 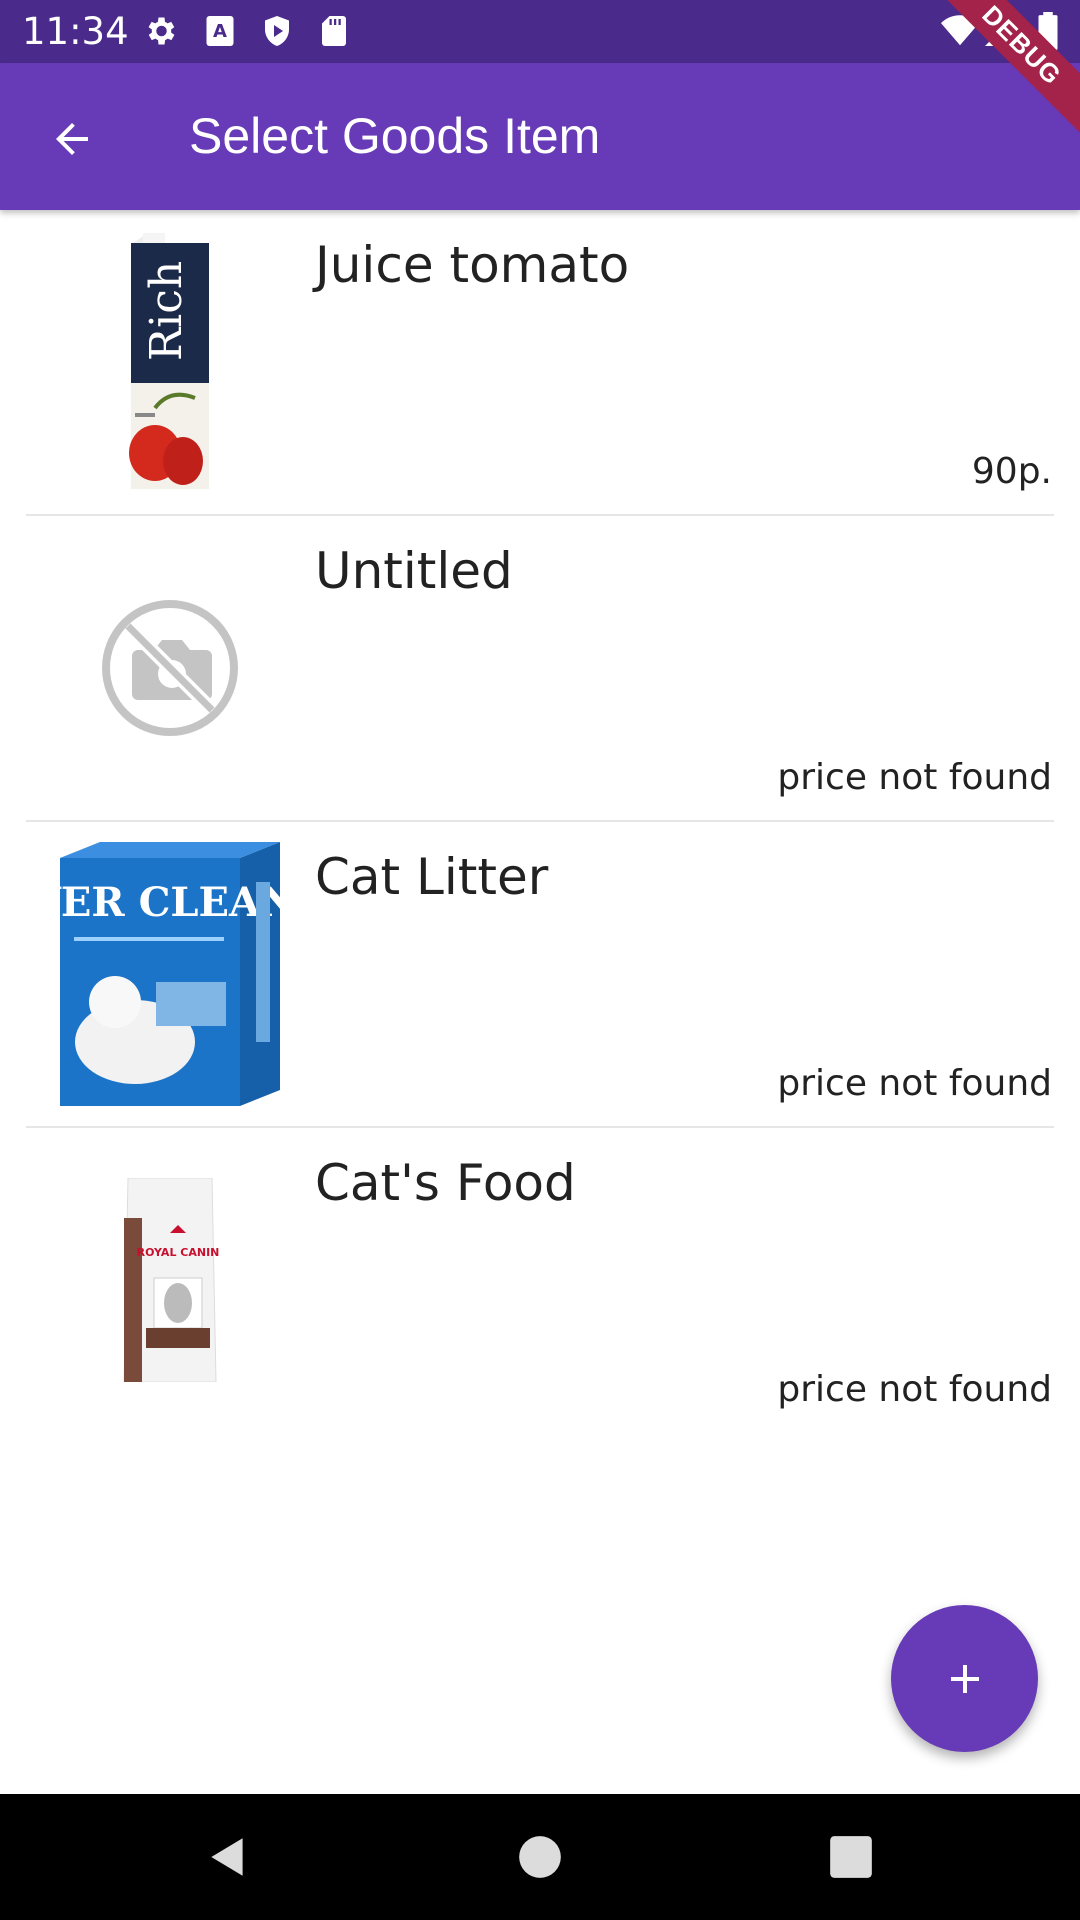 What do you see at coordinates (1011, 471) in the screenshot?
I see `item-price: 90р.` at bounding box center [1011, 471].